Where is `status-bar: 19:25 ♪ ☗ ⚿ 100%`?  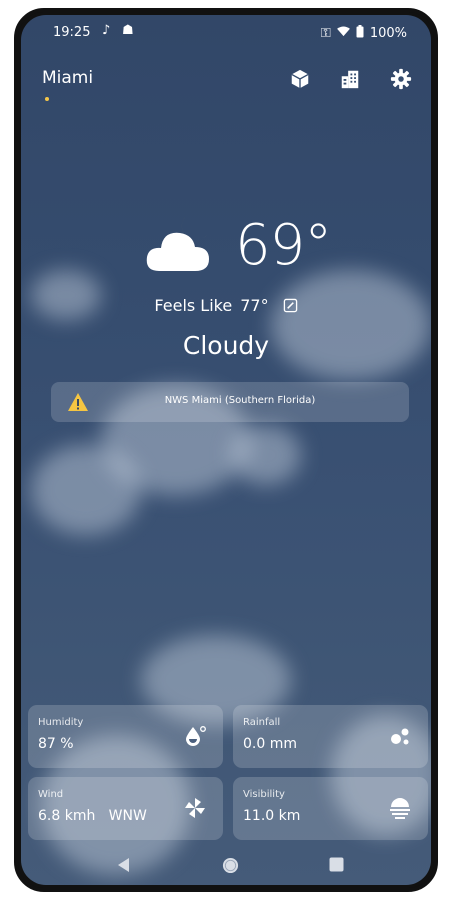
status-bar: 19:25 ♪ ☗ ⚿ 100% is located at coordinates (226, 33).